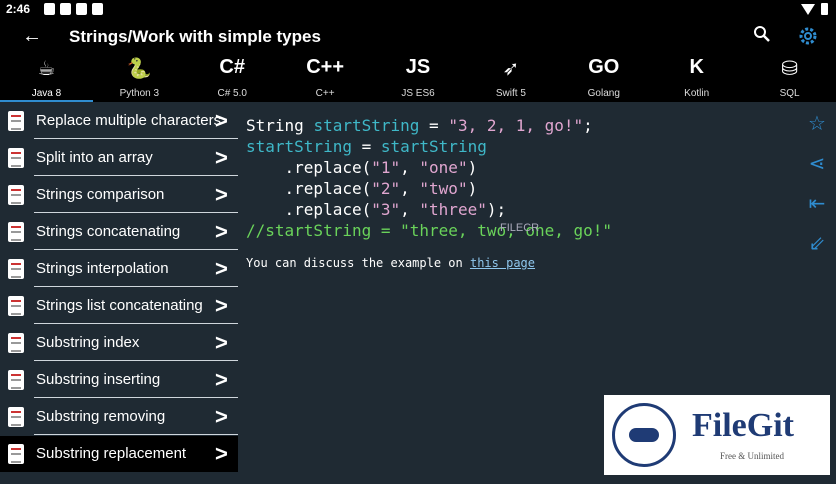  Describe the element at coordinates (119, 232) in the screenshot. I see `list-item: Strings concatenating >` at that location.